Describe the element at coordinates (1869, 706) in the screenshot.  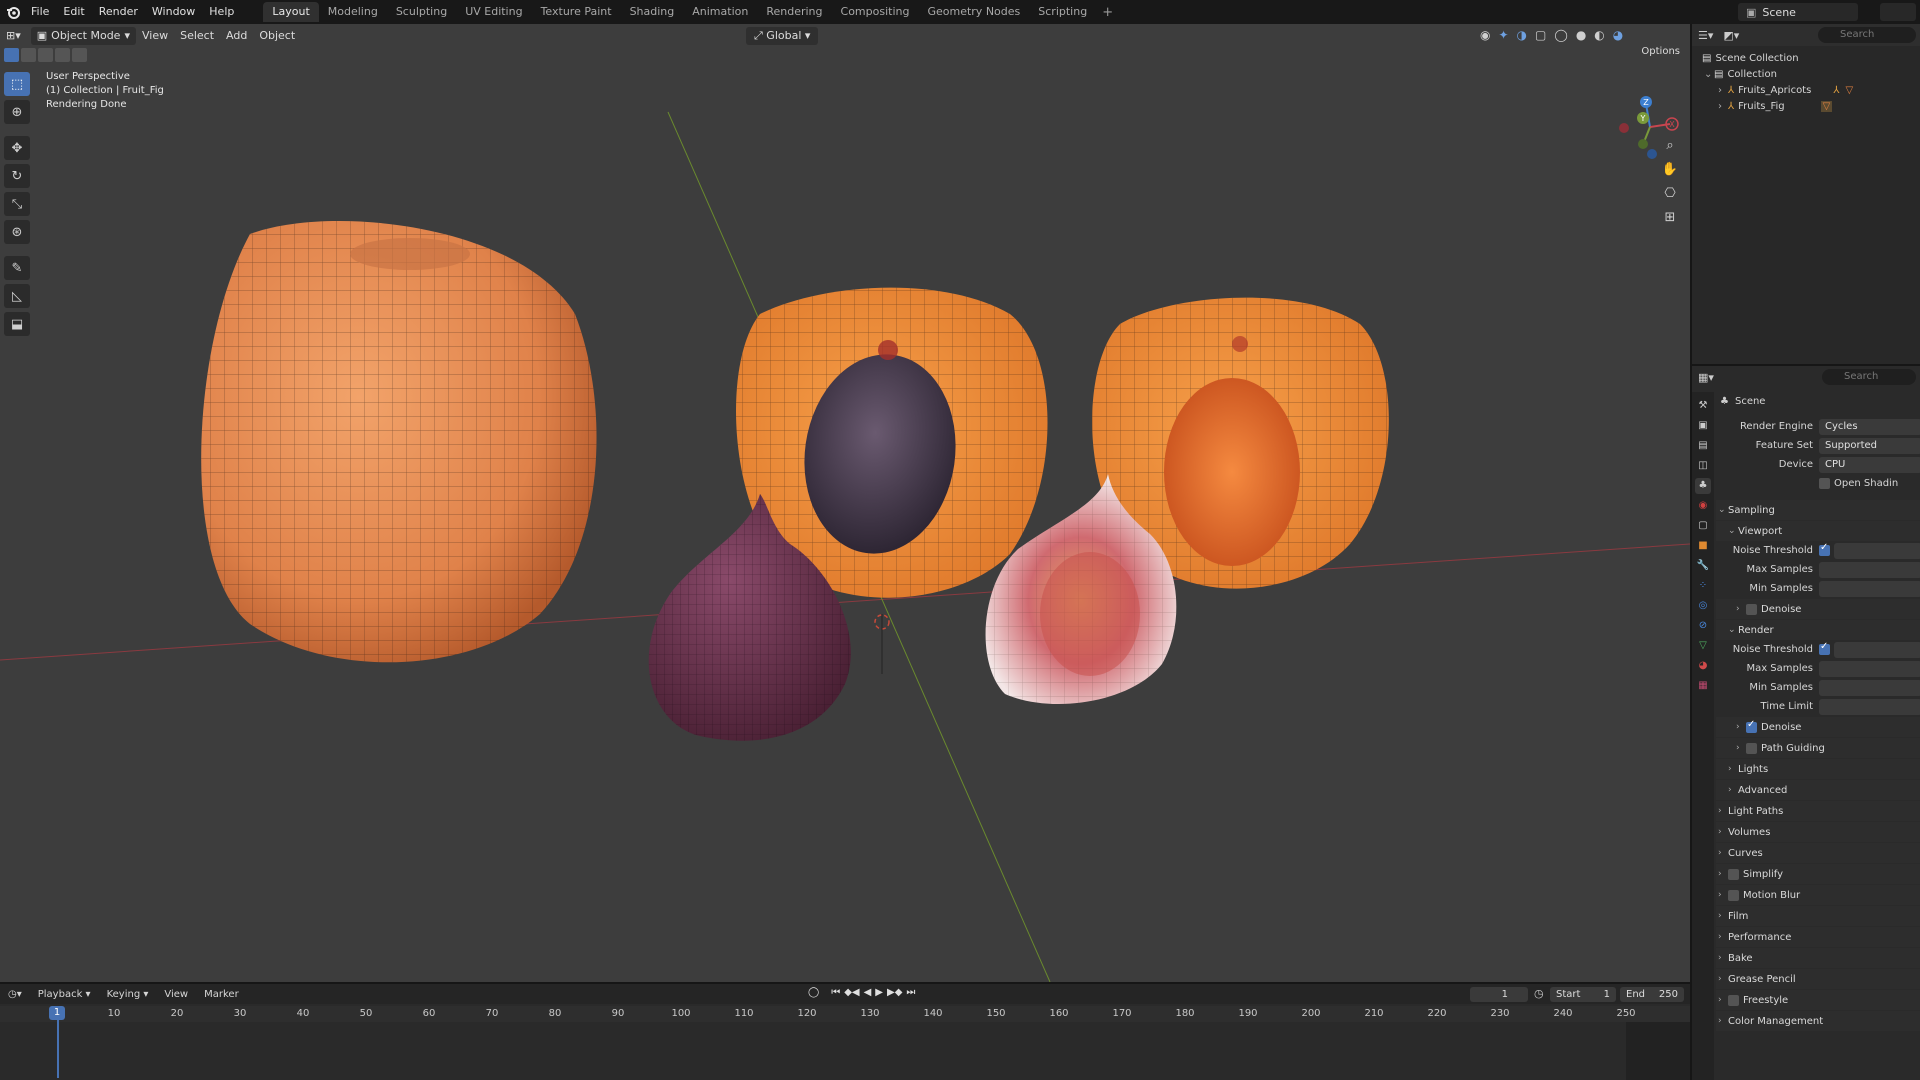
I see `time-limit-field` at that location.